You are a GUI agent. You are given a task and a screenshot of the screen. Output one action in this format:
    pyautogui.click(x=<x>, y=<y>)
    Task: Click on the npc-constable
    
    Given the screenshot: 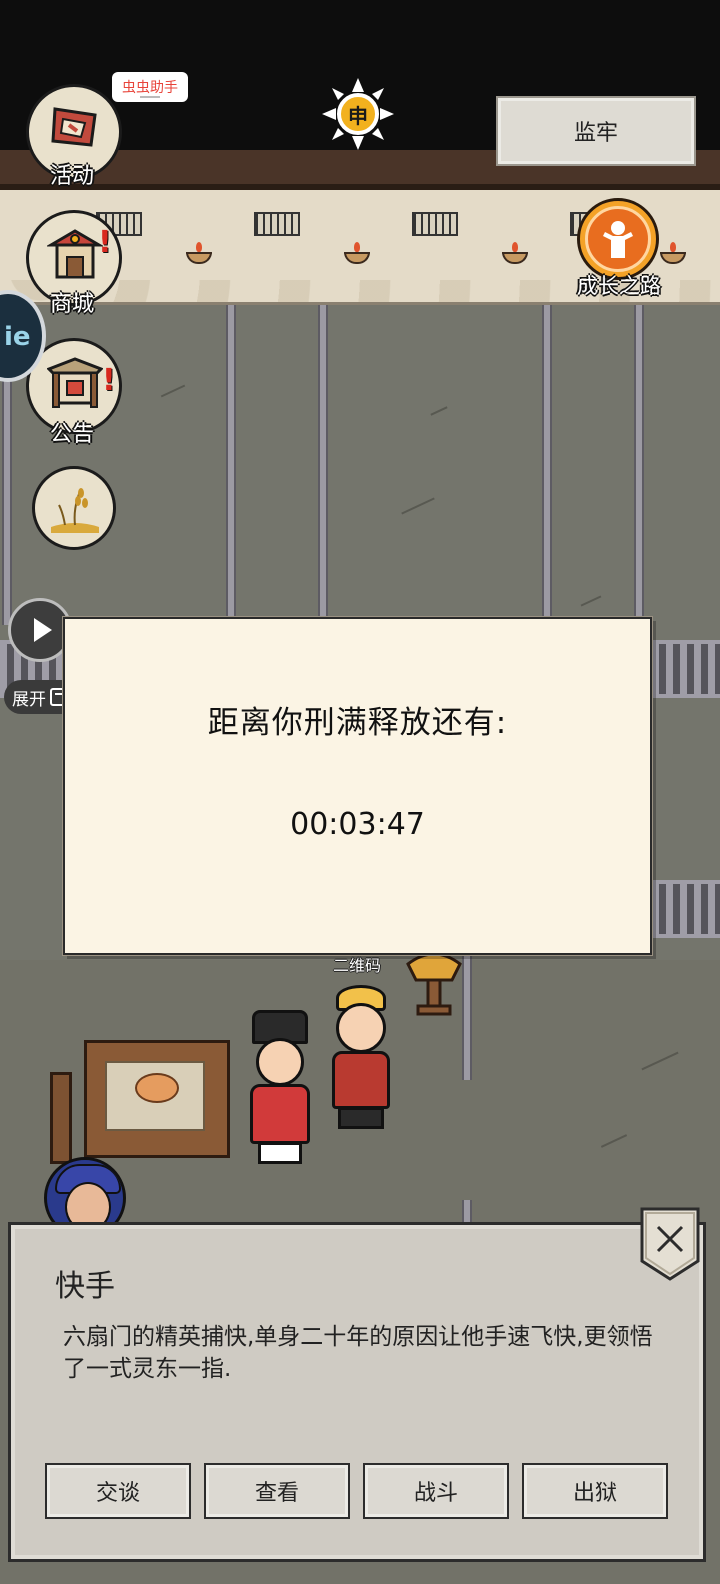 What is the action you would take?
    pyautogui.click(x=280, y=1090)
    